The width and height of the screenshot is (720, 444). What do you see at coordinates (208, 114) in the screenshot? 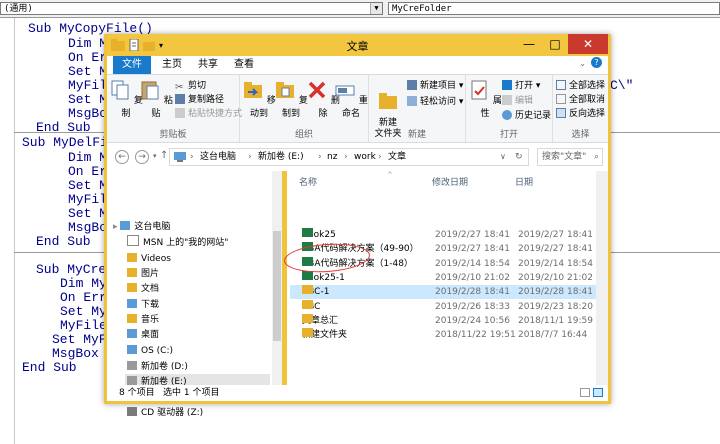
I see `paste-shortcut-button: 粘贴快捷方式` at bounding box center [208, 114].